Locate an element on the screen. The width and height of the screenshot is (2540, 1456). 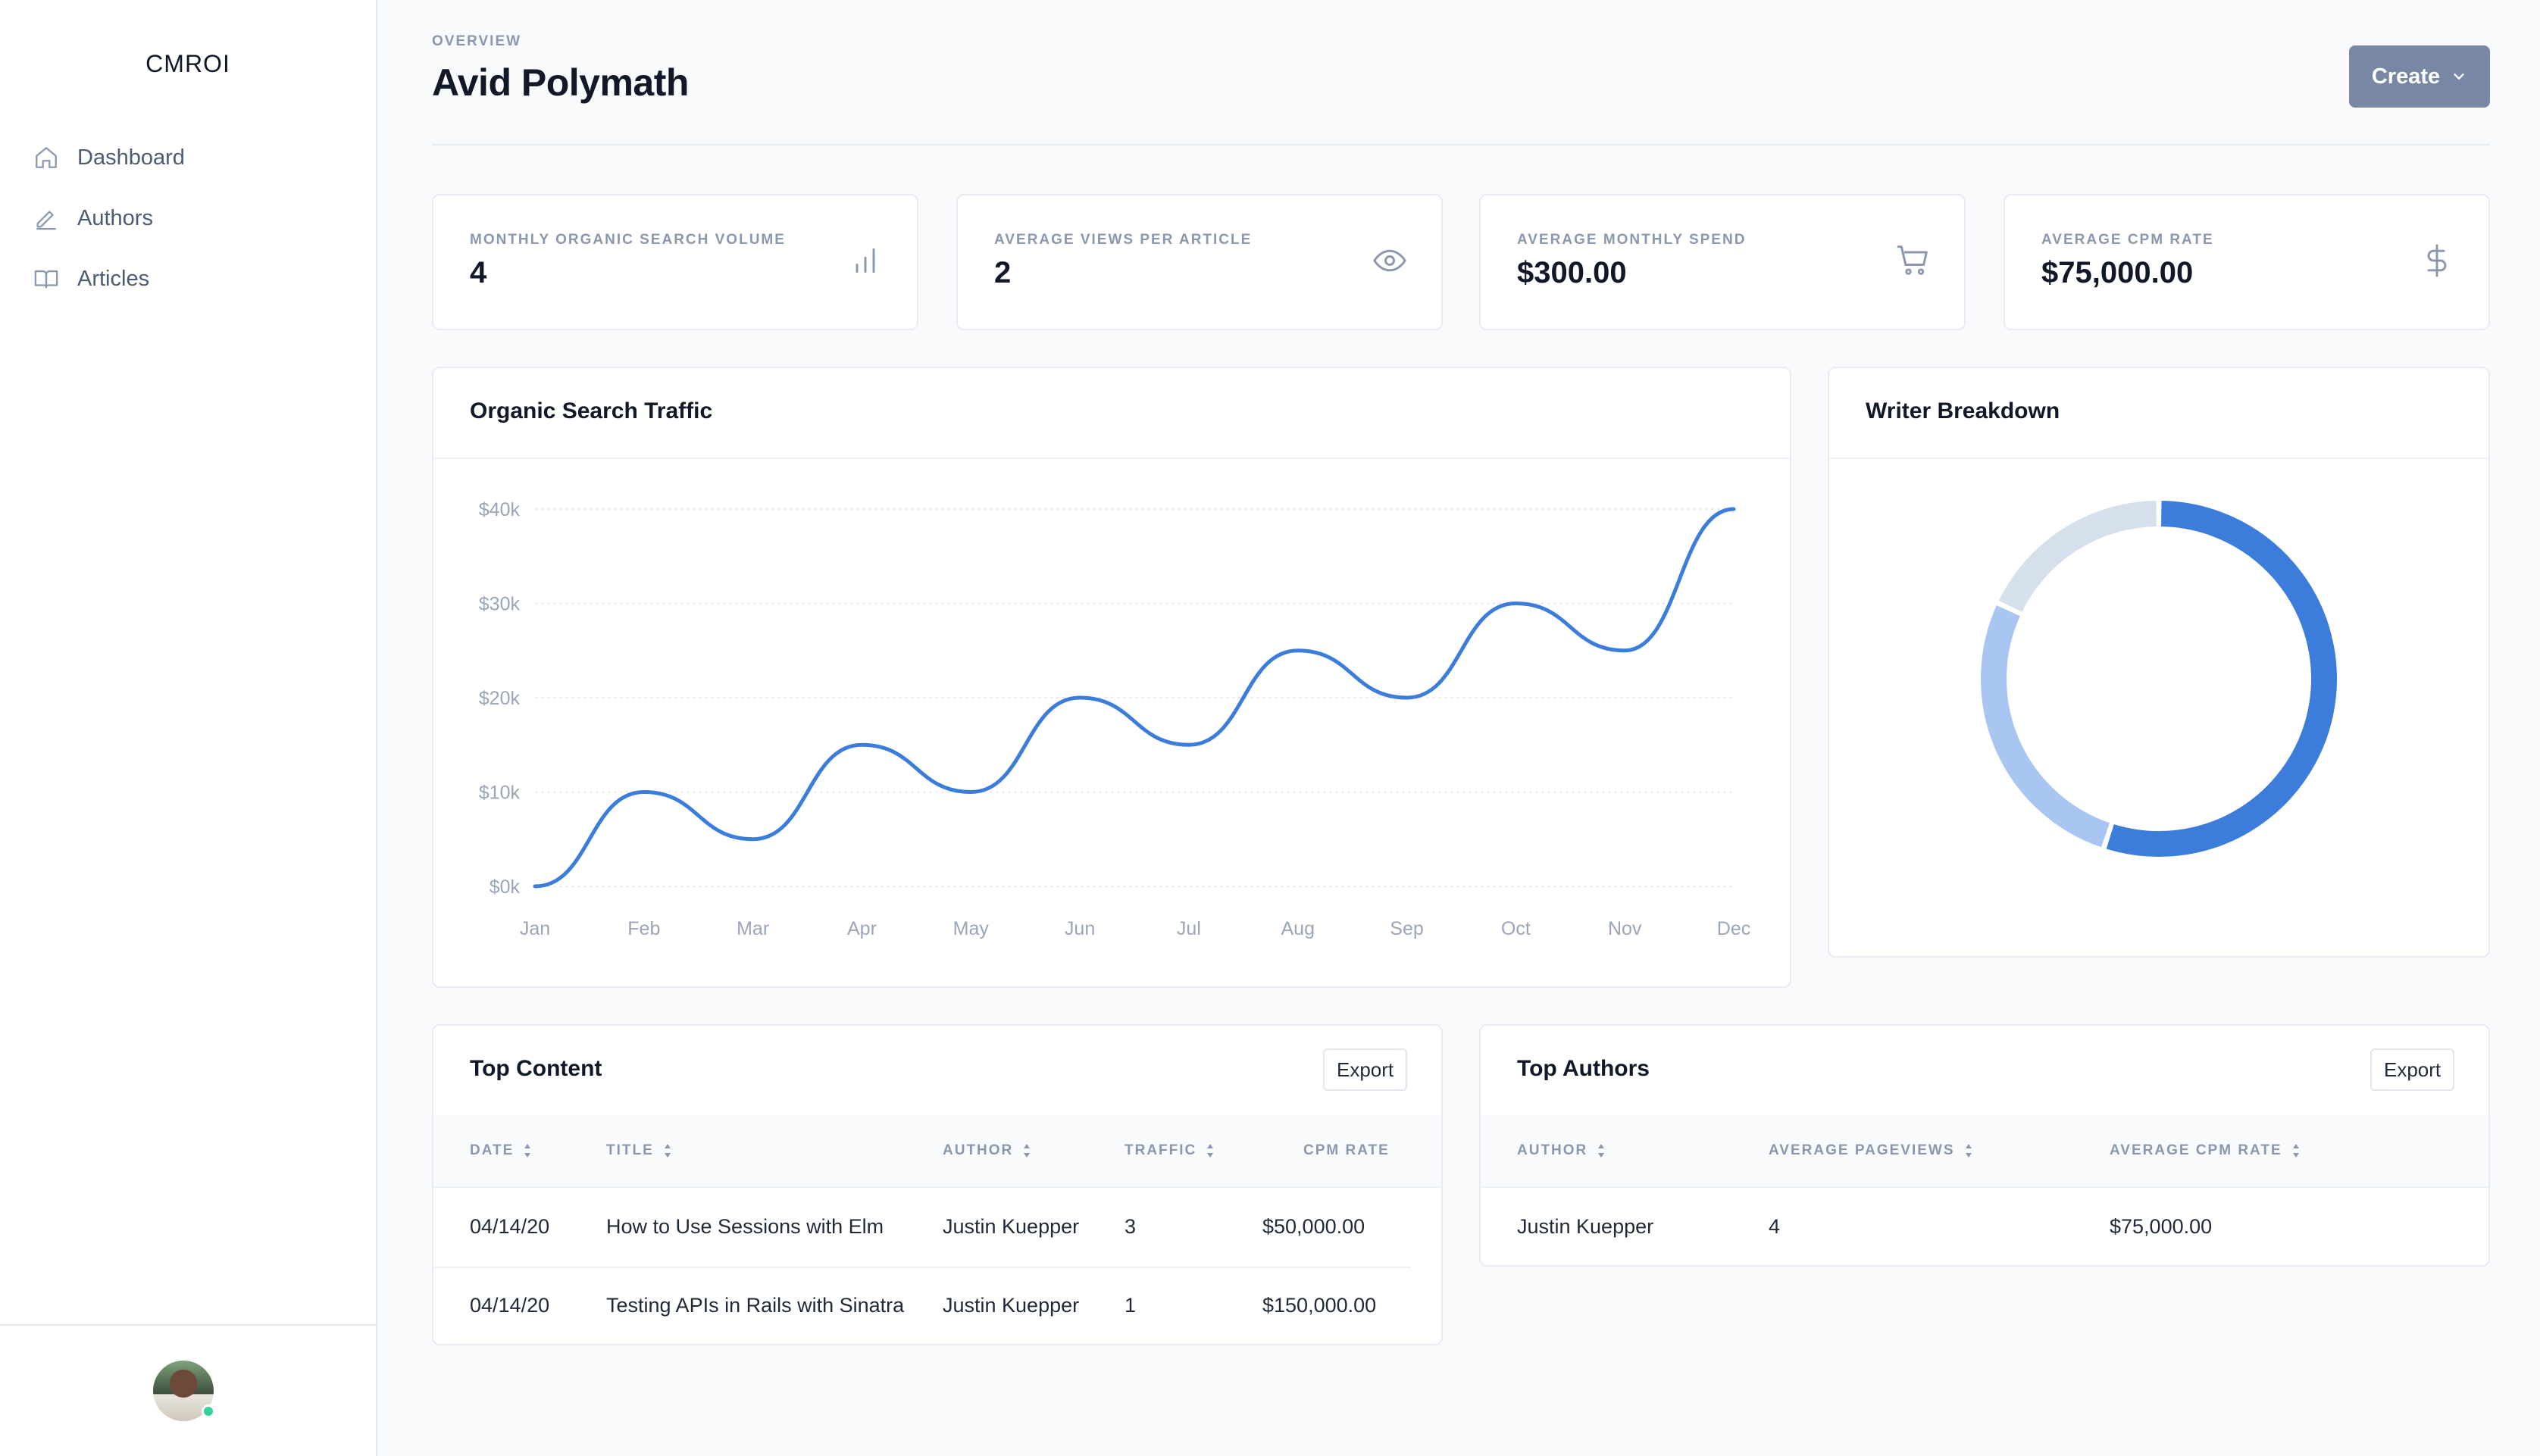
sidebar-item-label: Authors is located at coordinates (115, 218).